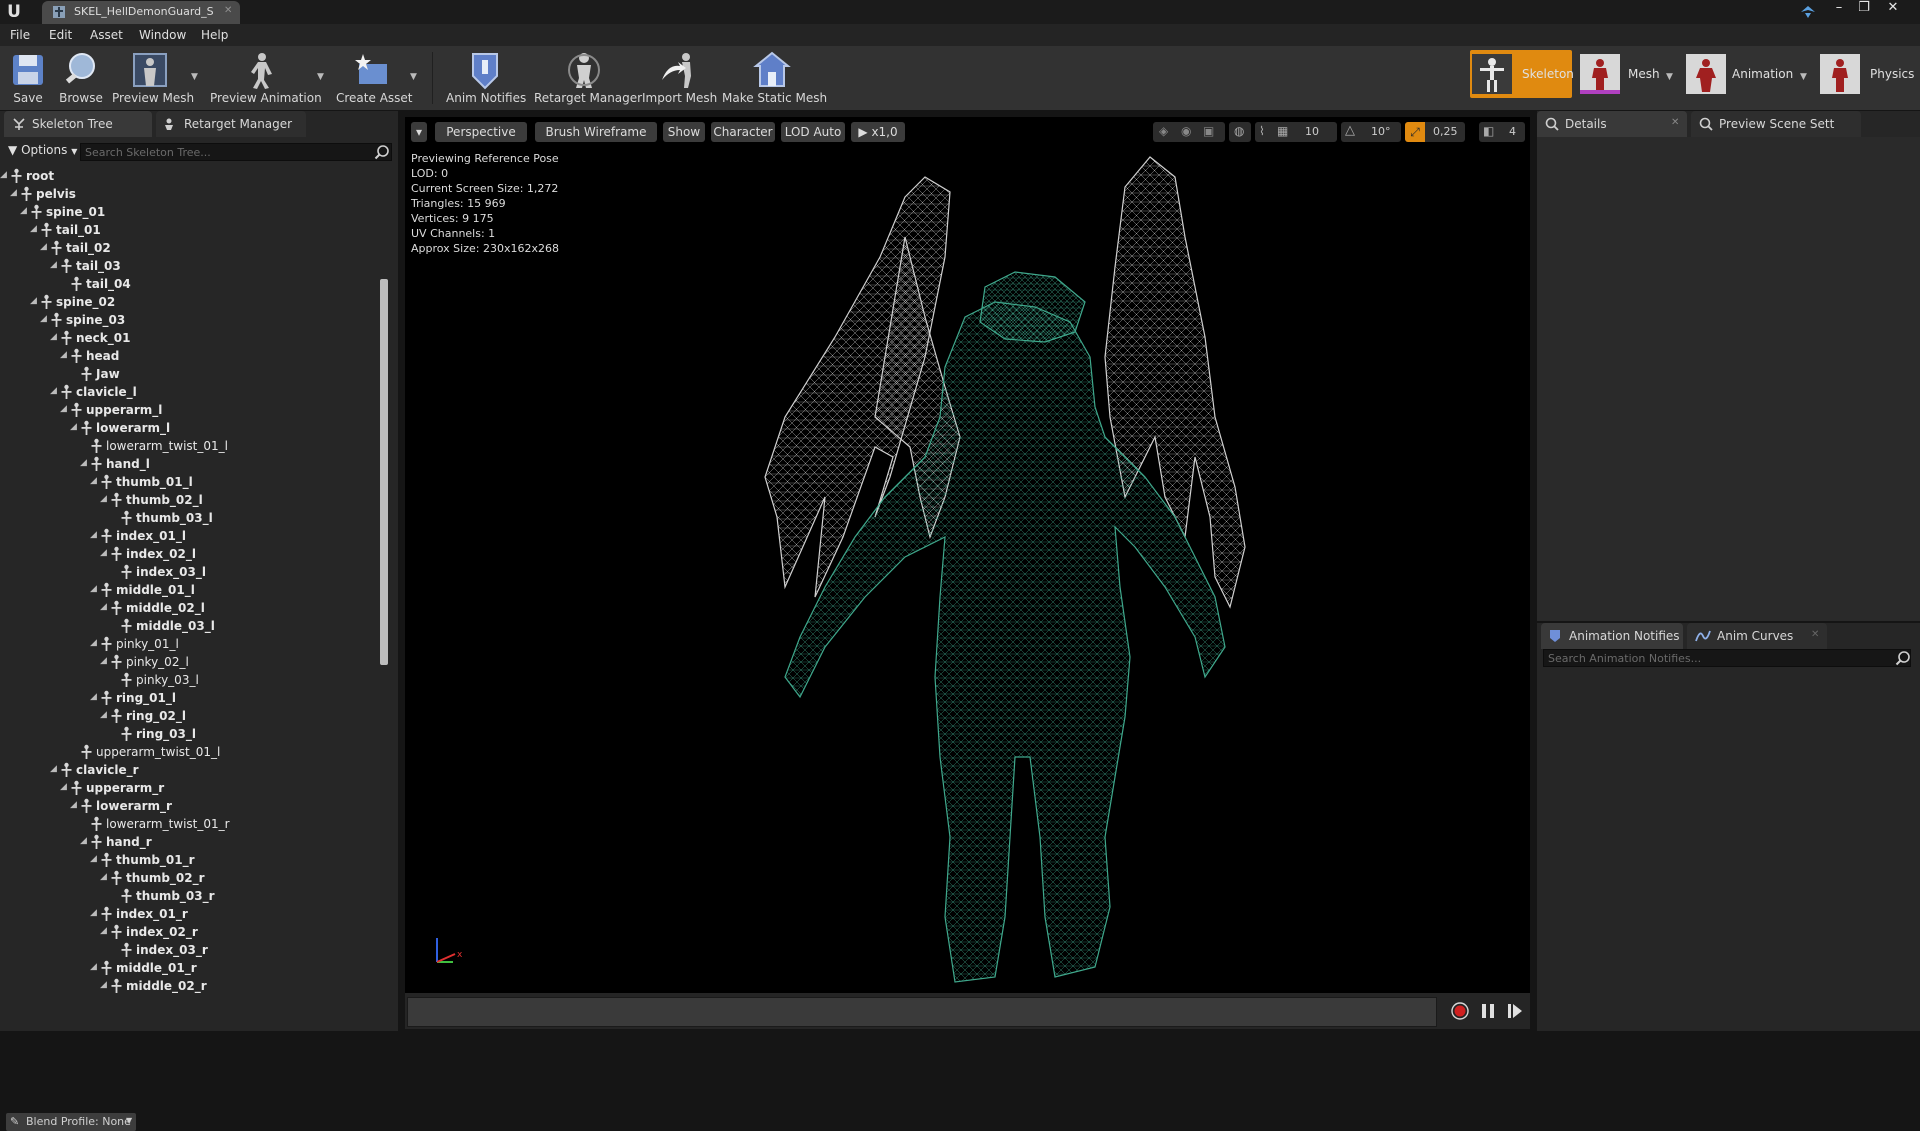 The width and height of the screenshot is (1920, 1131). Describe the element at coordinates (1296, 132) in the screenshot. I see `grid-snap-group: ⌇ ▦ 10` at that location.